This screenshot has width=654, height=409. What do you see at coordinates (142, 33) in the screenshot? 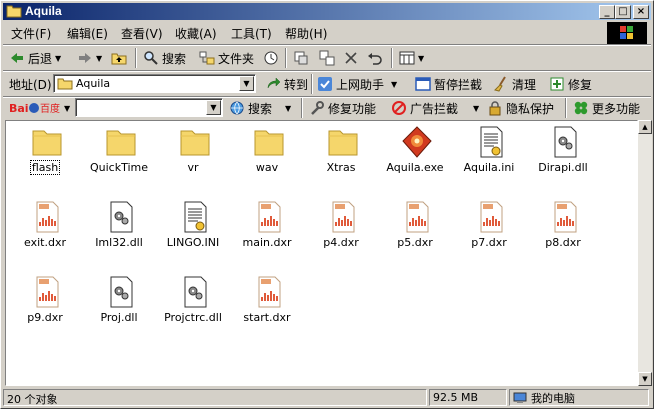
I see `menu-view: 查看(V)` at bounding box center [142, 33].